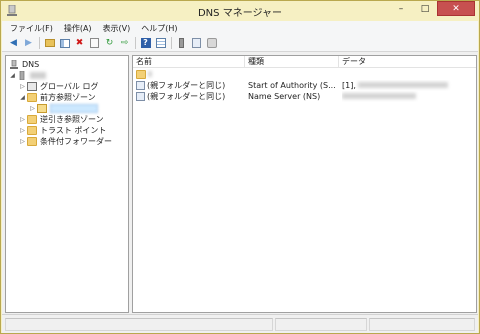  Describe the element at coordinates (117, 28) in the screenshot. I see `menu-view: 表示(V)` at that location.